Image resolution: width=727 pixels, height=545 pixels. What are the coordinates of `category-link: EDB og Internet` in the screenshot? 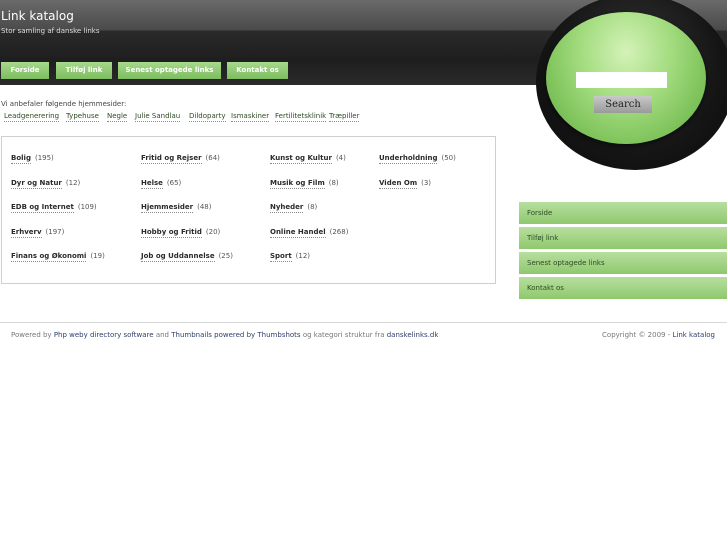 It's located at (42, 208).